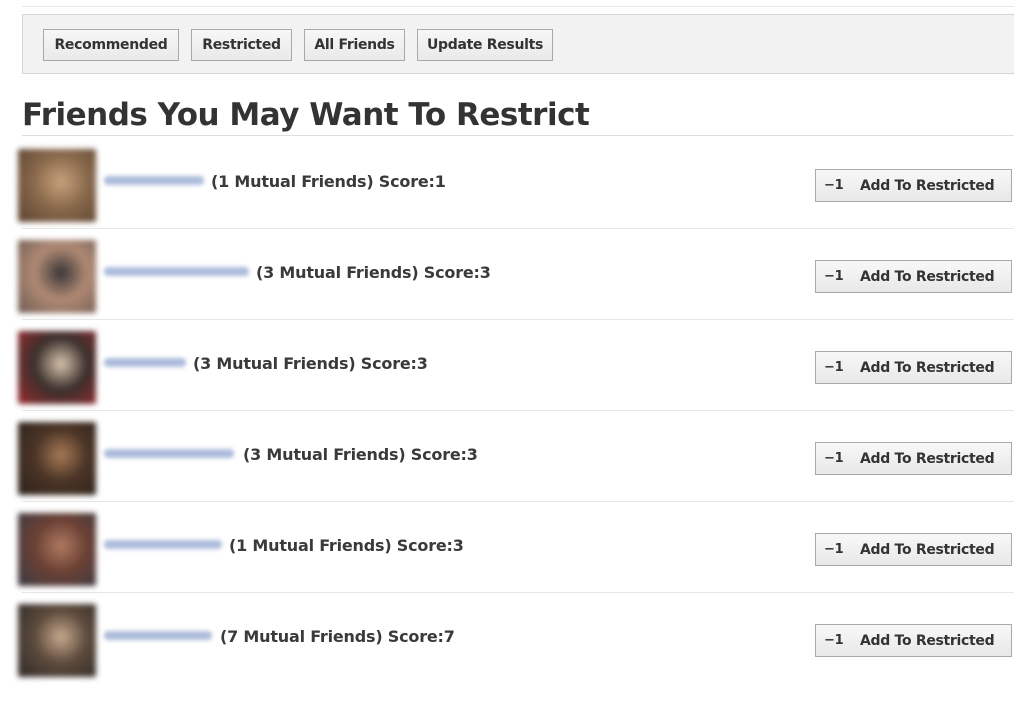  I want to click on friend-score-text: (1 Mutual Friends) Score:1, so click(328, 181).